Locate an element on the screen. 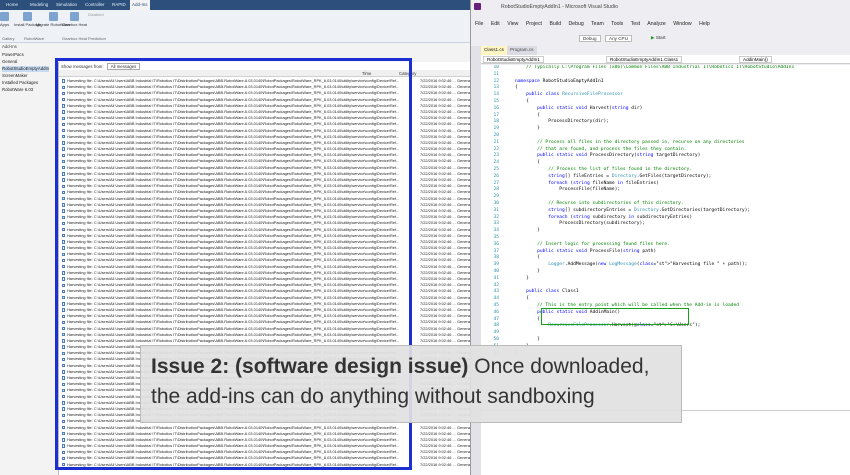  tree-item-robotware: RobotWare 6.03 is located at coordinates (17, 90).